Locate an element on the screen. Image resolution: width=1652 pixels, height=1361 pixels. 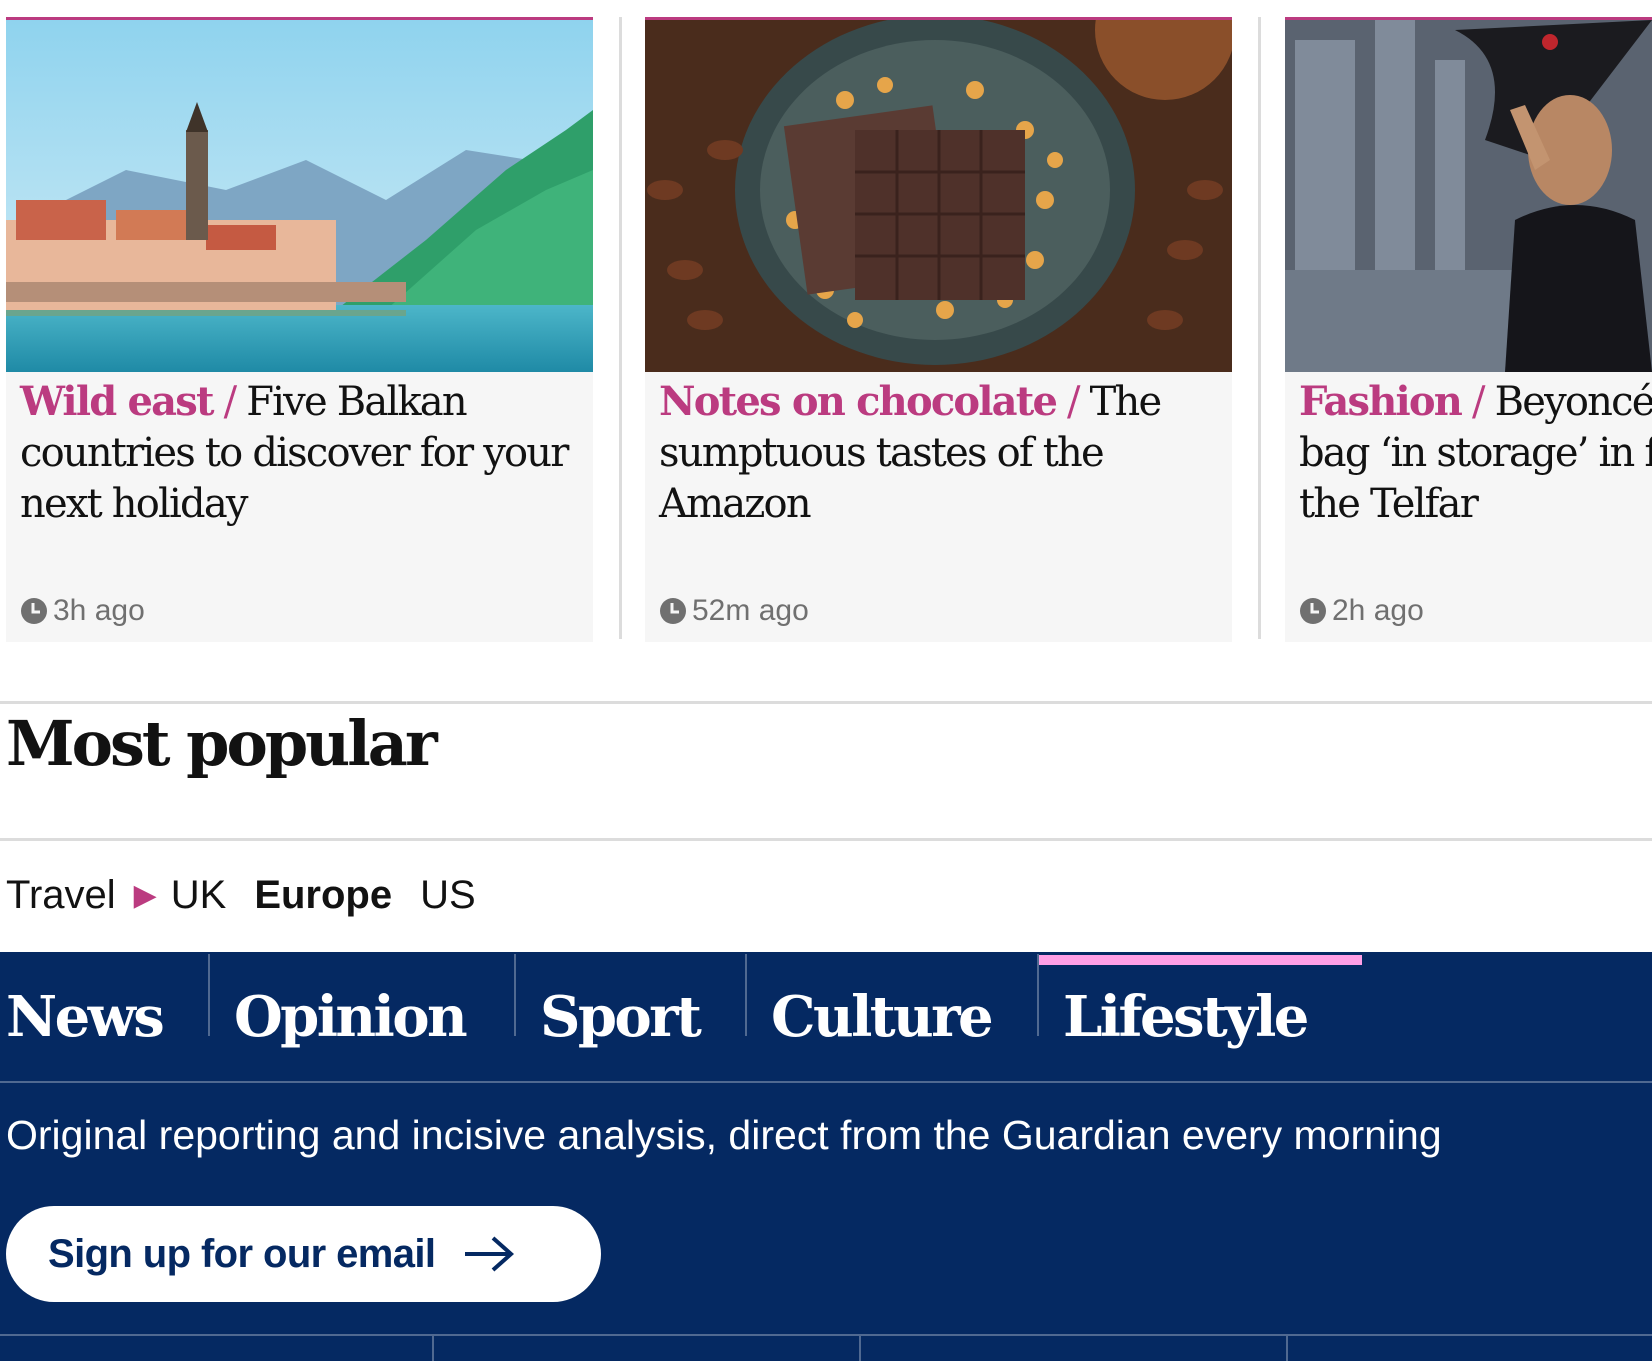
pillar-culture: Culture is located at coordinates (879, 1017).